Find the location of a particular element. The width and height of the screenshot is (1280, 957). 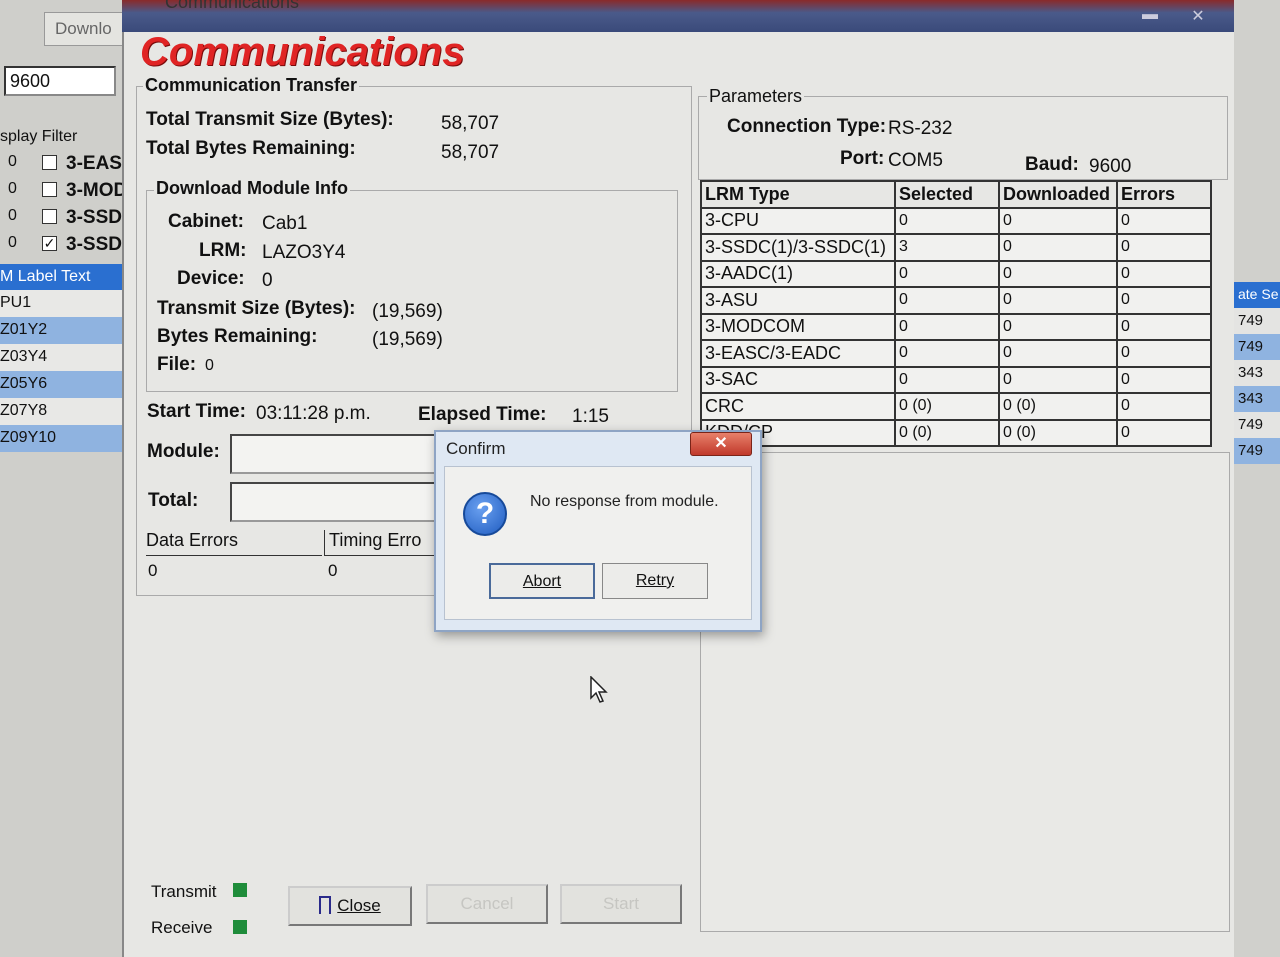

transmit-size-label: Transmit Size (Bytes): is located at coordinates (256, 308).